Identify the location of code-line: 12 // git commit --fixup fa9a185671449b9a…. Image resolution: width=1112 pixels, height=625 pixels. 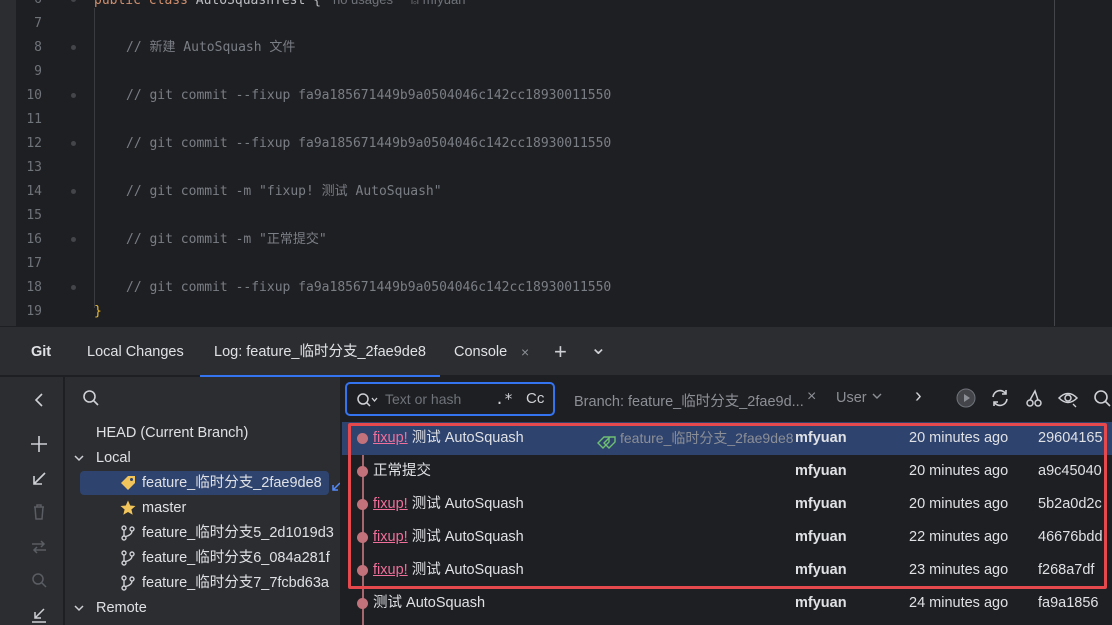
(564, 144).